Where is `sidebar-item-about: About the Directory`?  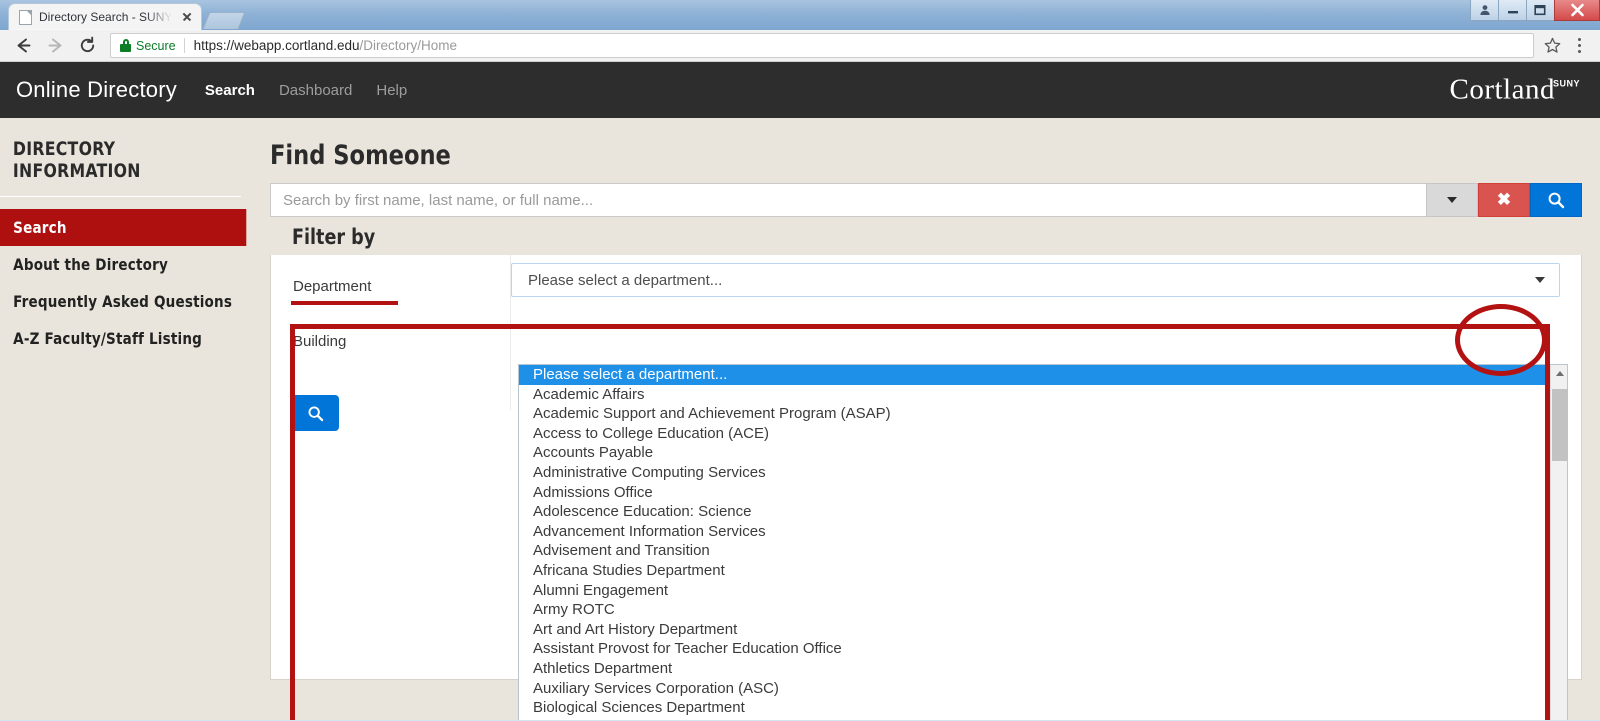
sidebar-item-about: About the Directory is located at coordinates (123, 264).